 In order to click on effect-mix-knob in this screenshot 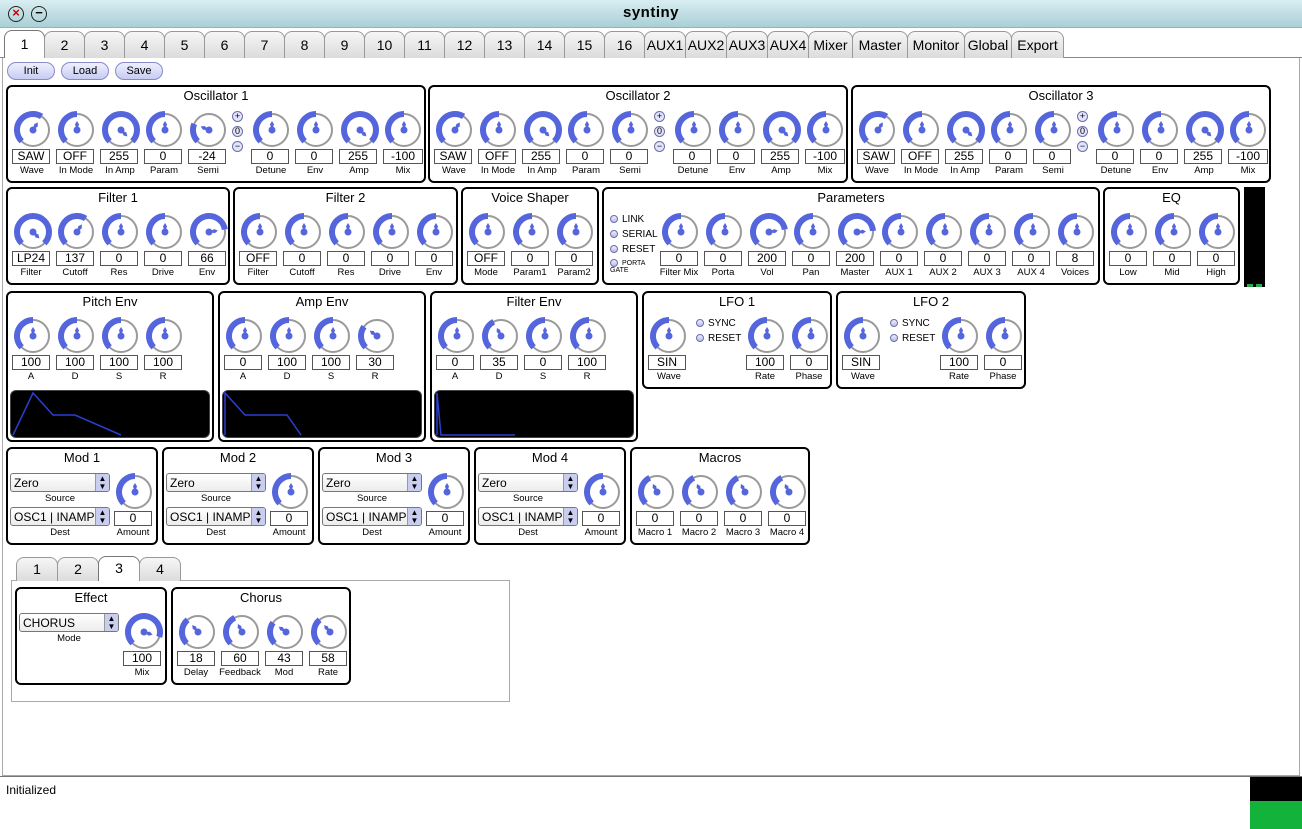, I will do `click(144, 632)`.